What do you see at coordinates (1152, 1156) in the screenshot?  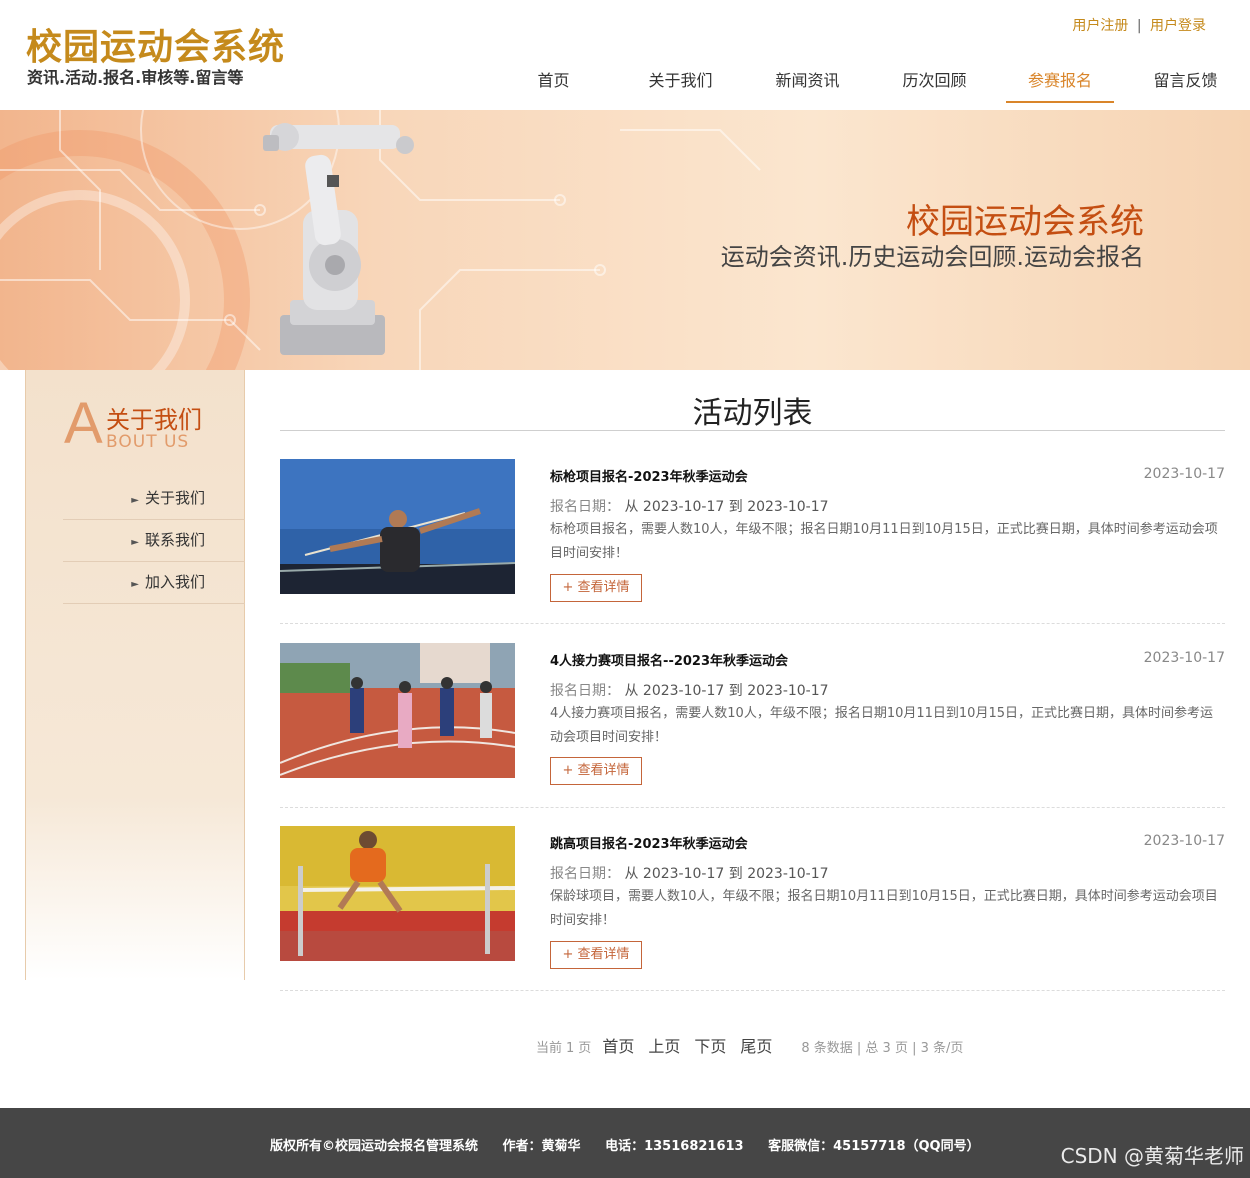 I see `csdn-watermark: CSDN @黄菊华老师` at bounding box center [1152, 1156].